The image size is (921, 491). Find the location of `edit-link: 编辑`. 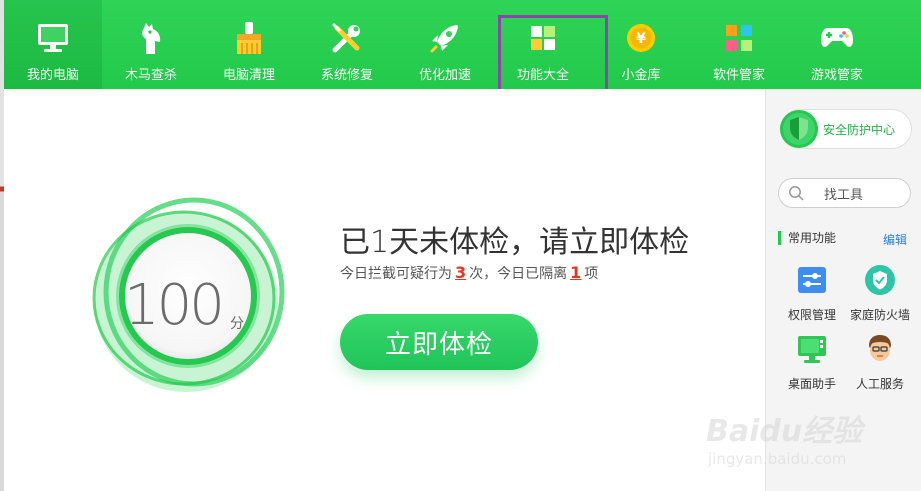

edit-link: 编辑 is located at coordinates (895, 239).